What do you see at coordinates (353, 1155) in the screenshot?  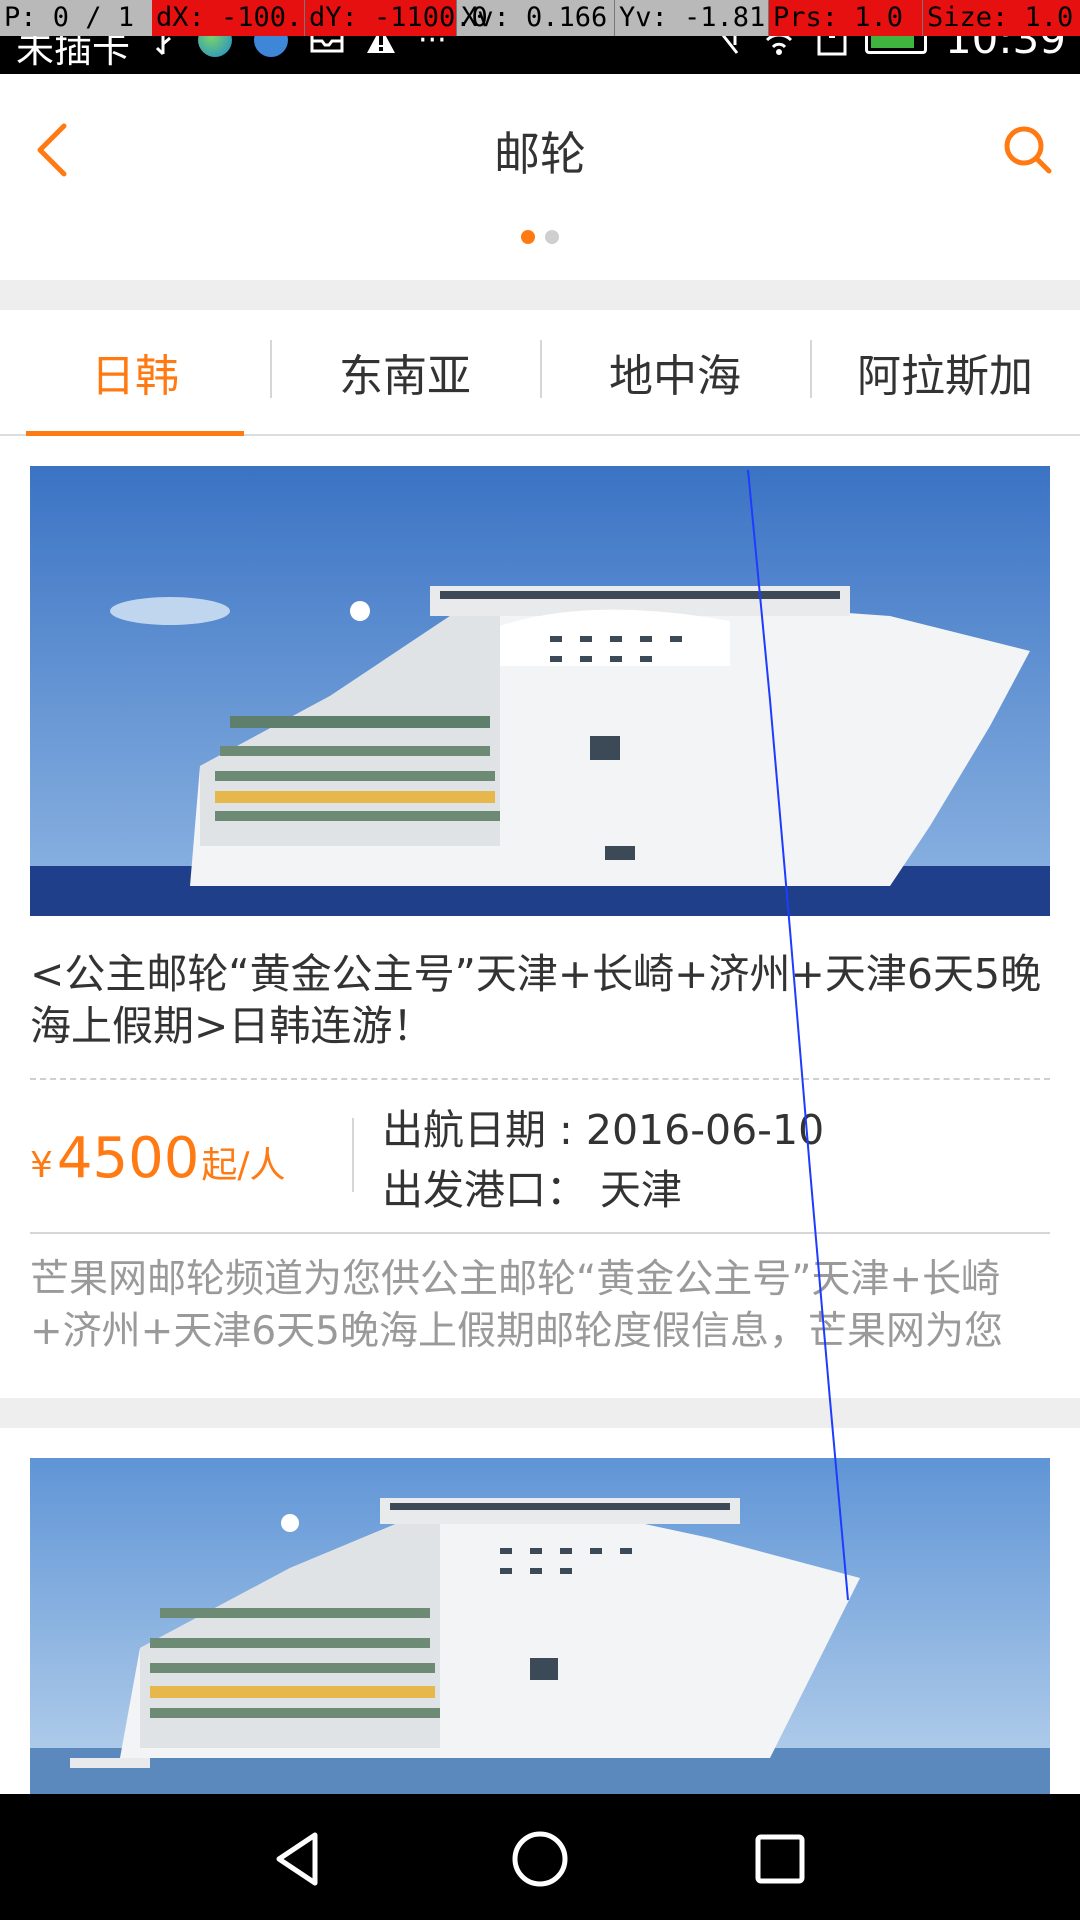 I see `price-divider` at bounding box center [353, 1155].